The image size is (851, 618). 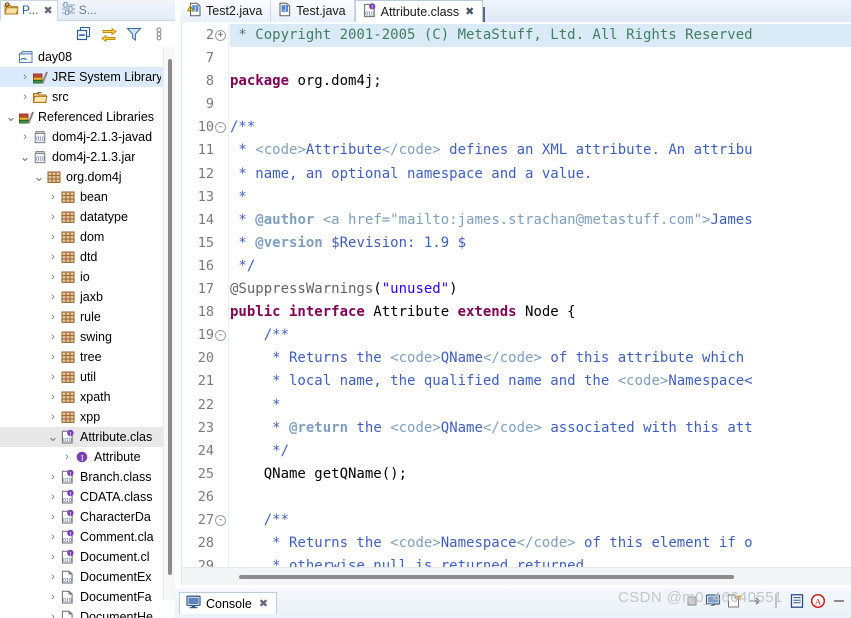 What do you see at coordinates (81, 157) in the screenshot?
I see `tree-item: ⌄ 010 dom4j-2.1.3.jar` at bounding box center [81, 157].